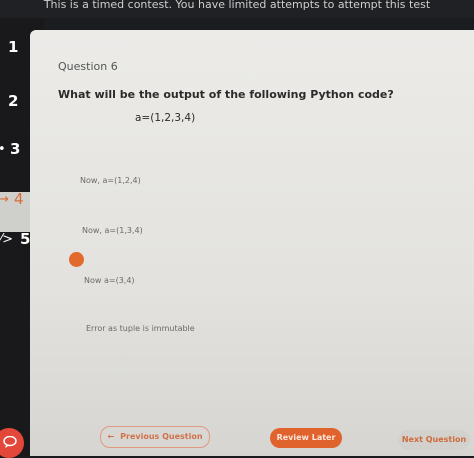  Describe the element at coordinates (76, 259) in the screenshot. I see `selected-radio-indicator` at that location.